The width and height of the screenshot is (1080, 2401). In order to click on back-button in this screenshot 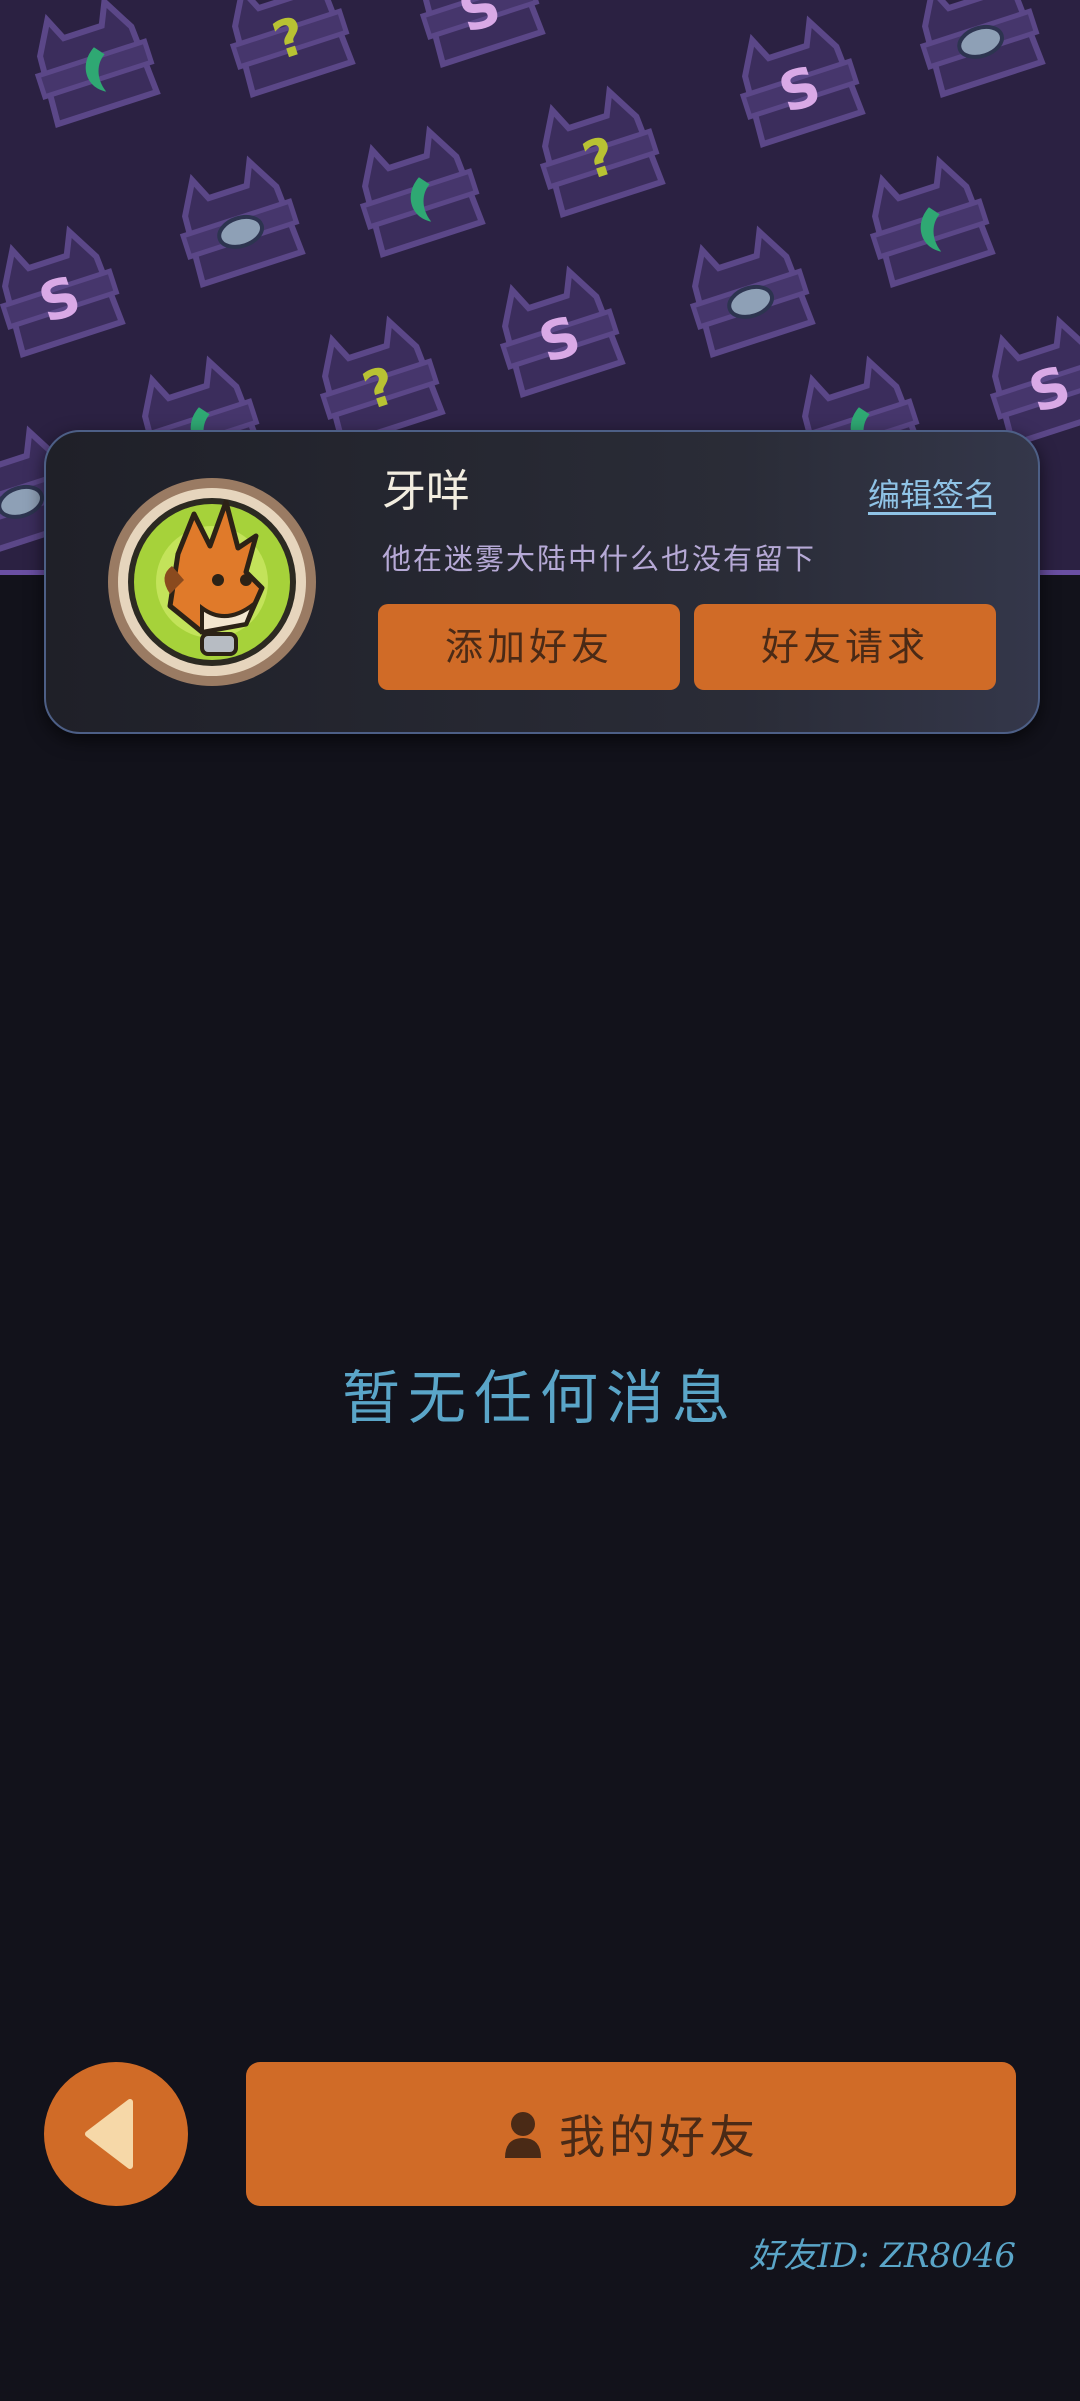, I will do `click(116, 2134)`.